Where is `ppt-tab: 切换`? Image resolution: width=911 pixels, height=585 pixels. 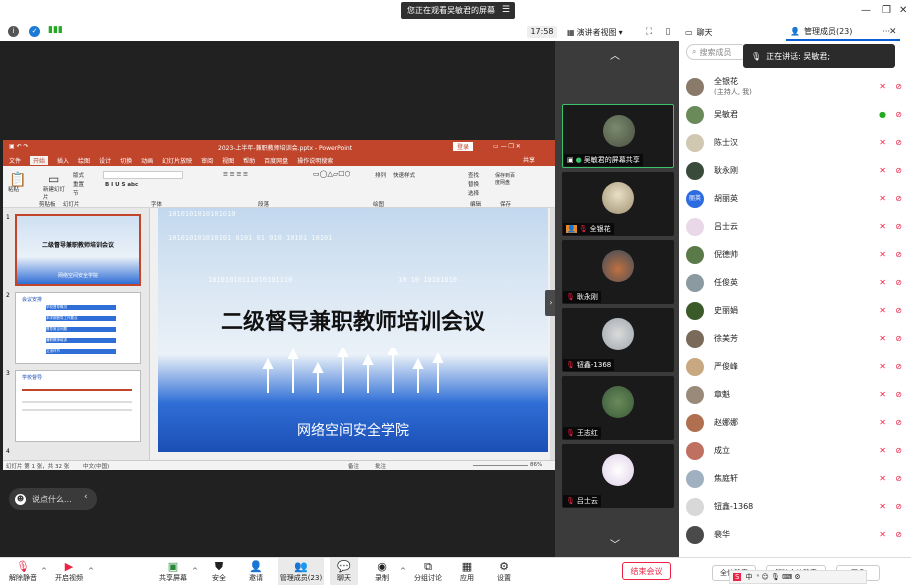
ppt-tab: 切换 is located at coordinates (126, 160).